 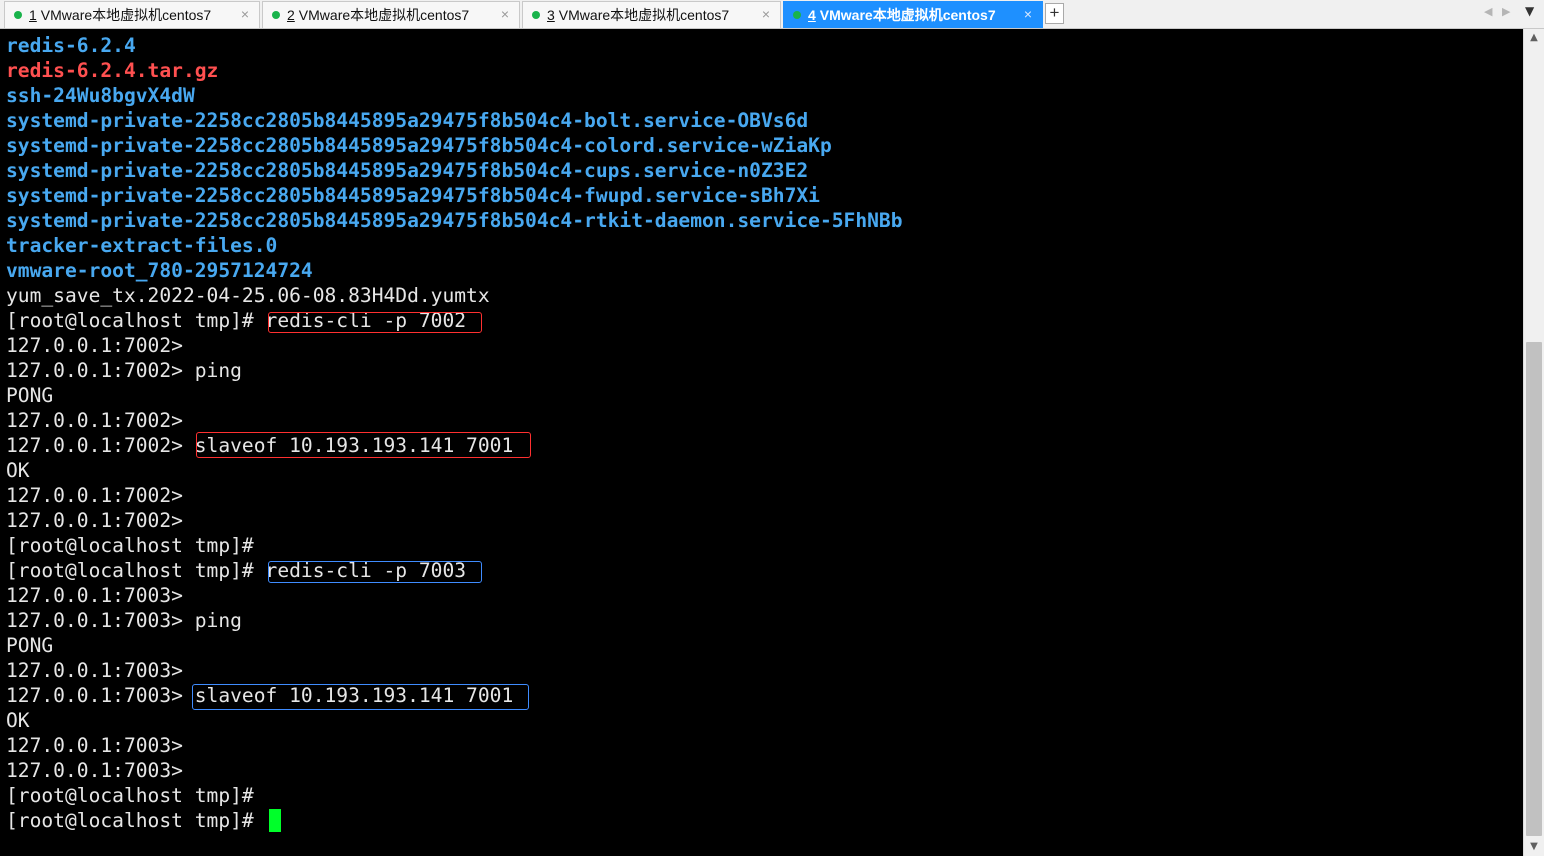 What do you see at coordinates (812, 15) in the screenshot?
I see `tab-number: 4` at bounding box center [812, 15].